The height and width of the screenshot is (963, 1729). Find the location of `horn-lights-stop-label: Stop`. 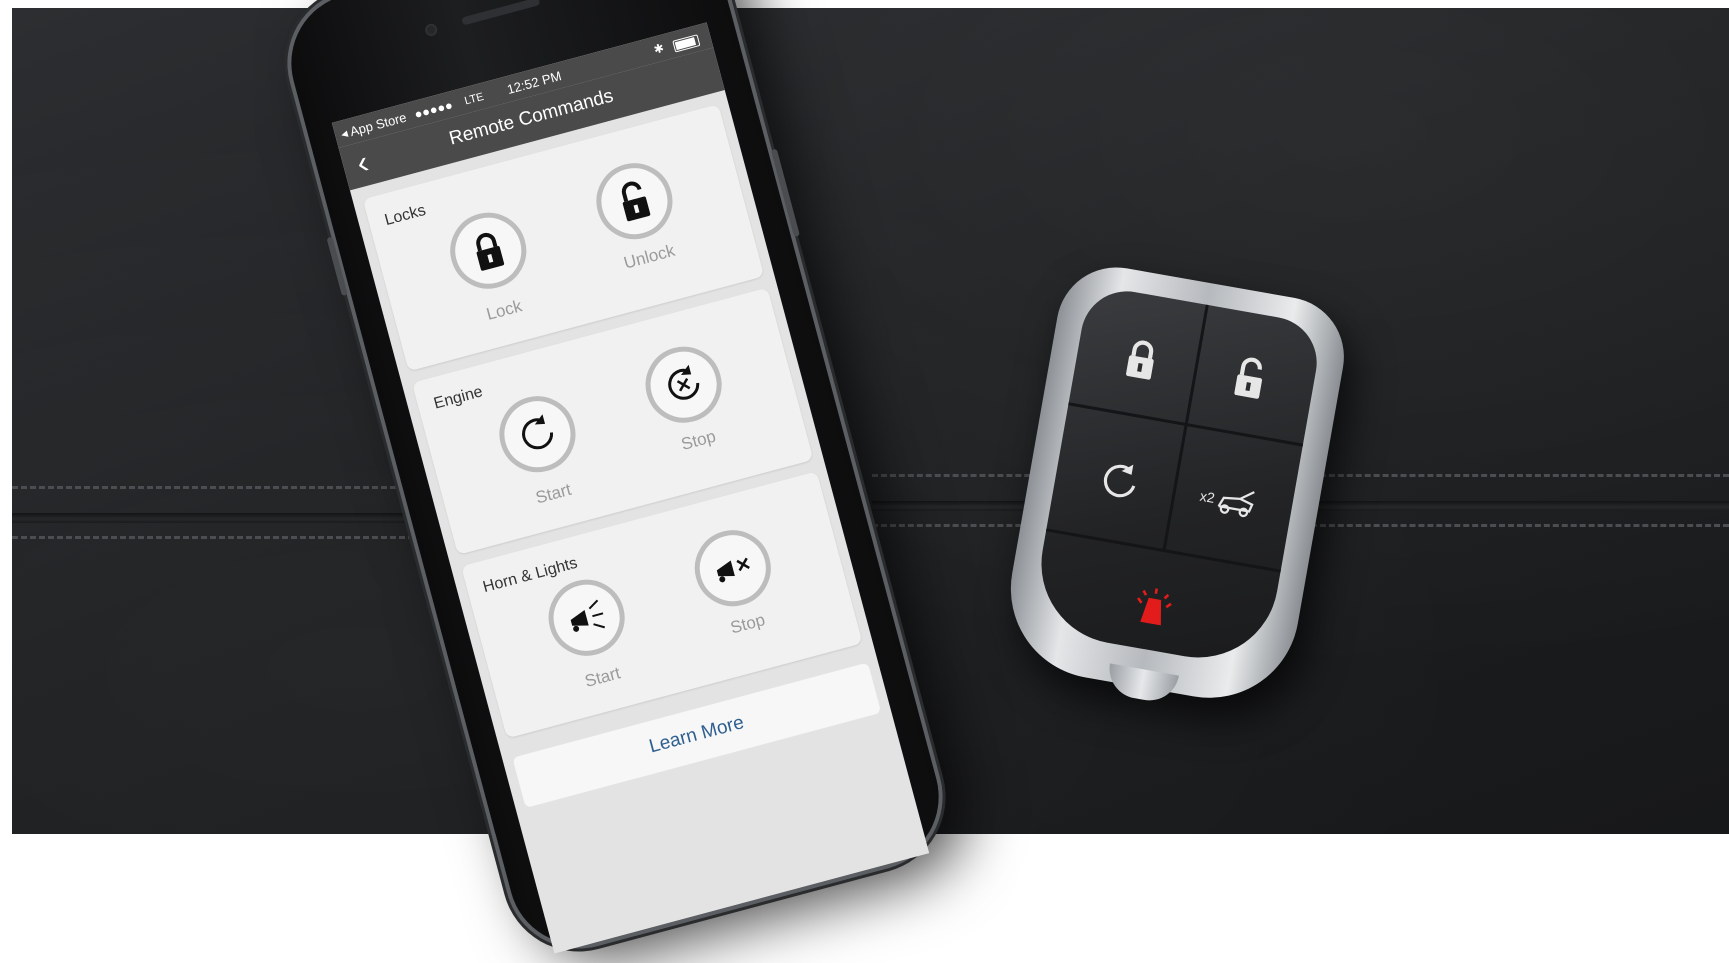

horn-lights-stop-label: Stop is located at coordinates (748, 624).